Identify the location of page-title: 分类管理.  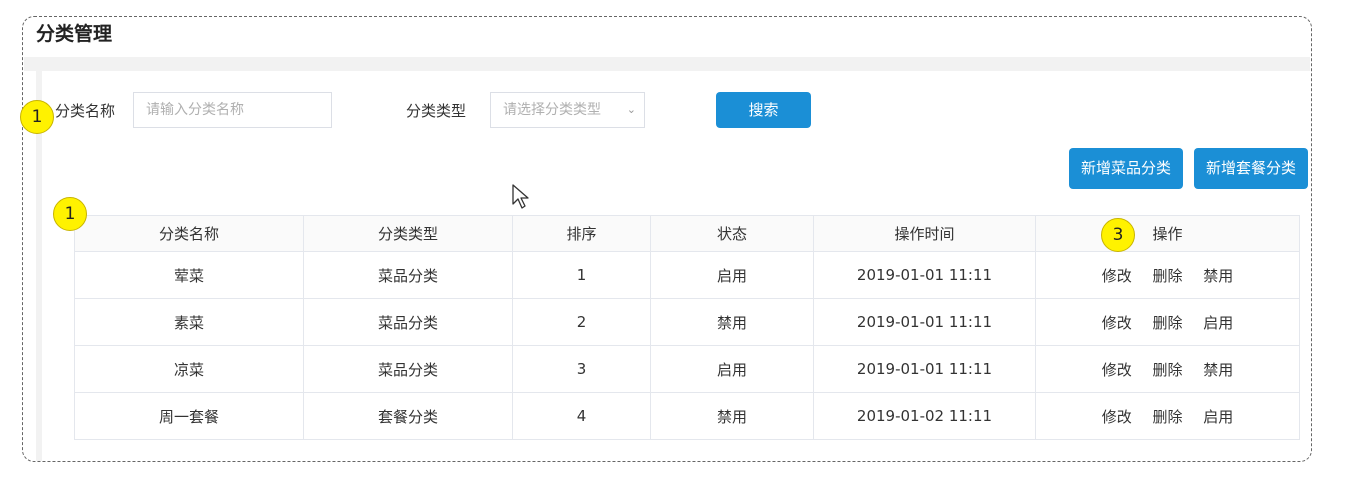
(74, 34).